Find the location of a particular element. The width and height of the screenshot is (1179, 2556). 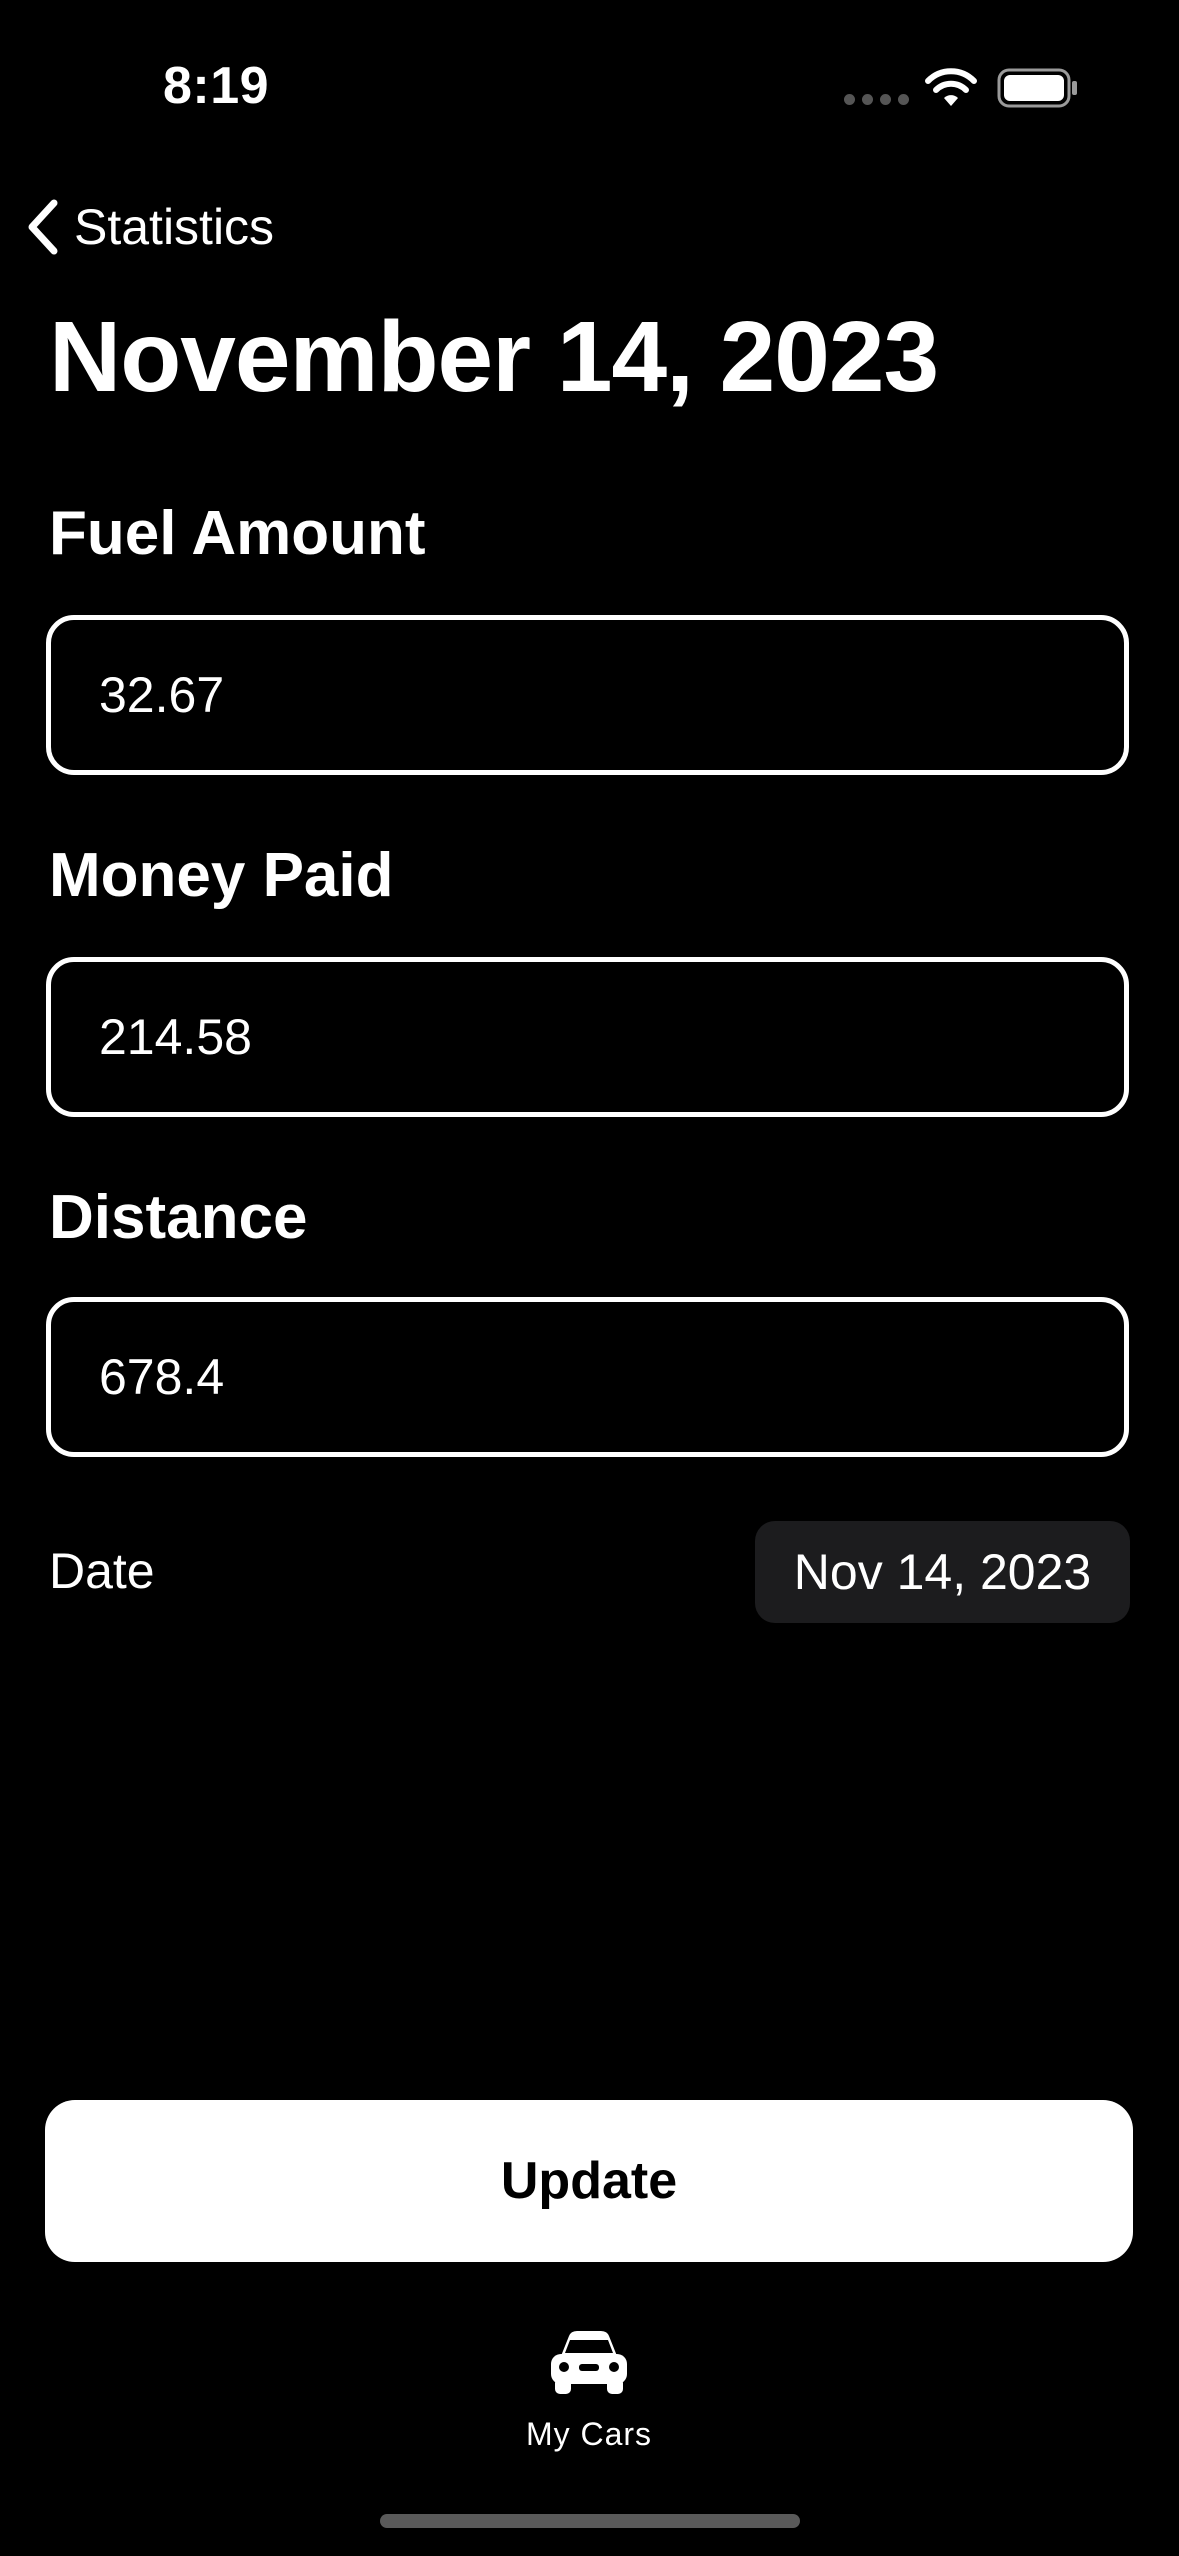

back-button: Statistics is located at coordinates (149, 227).